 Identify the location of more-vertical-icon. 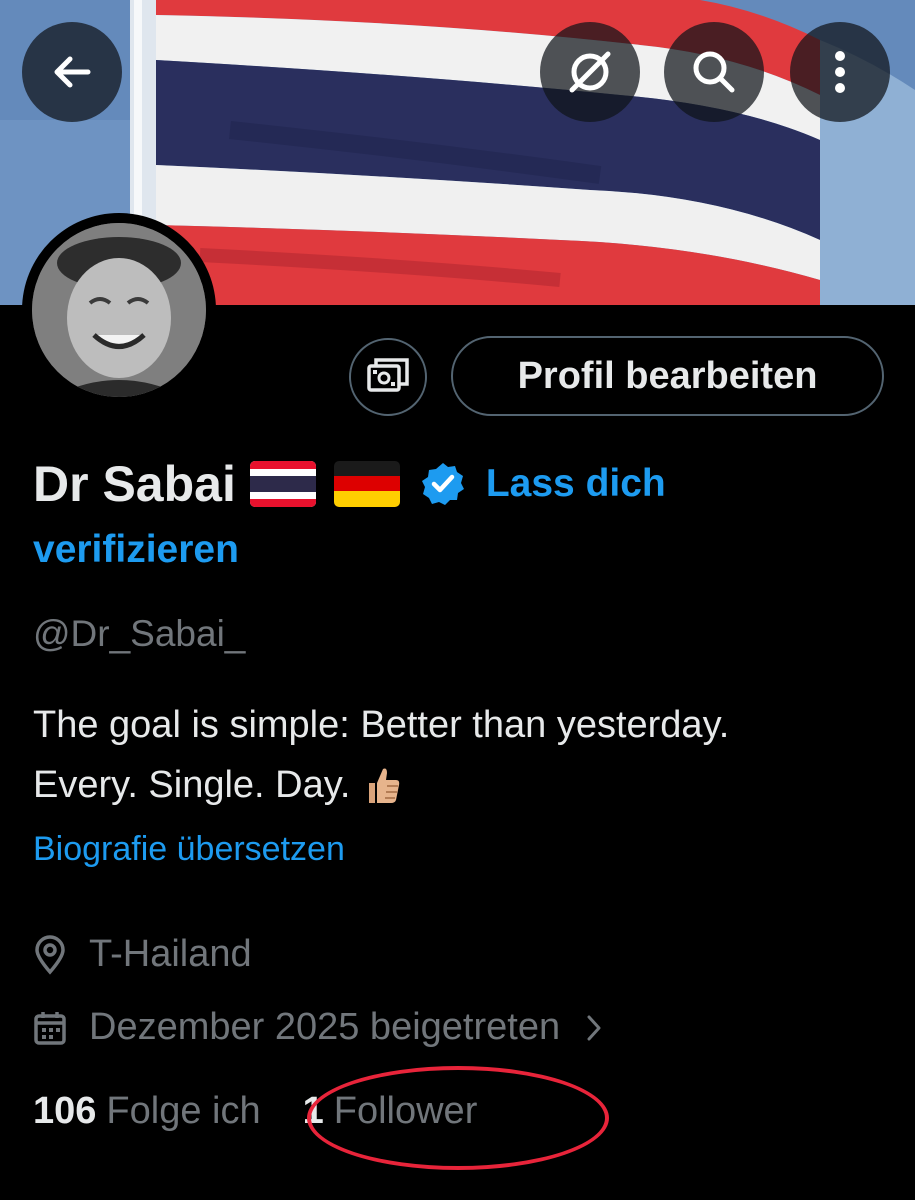
(840, 72).